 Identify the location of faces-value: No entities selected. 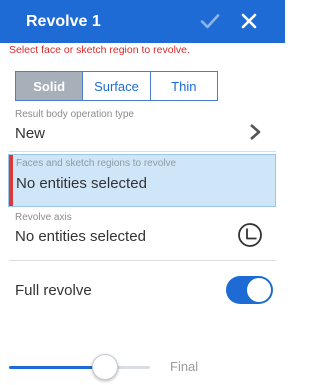
(81, 183).